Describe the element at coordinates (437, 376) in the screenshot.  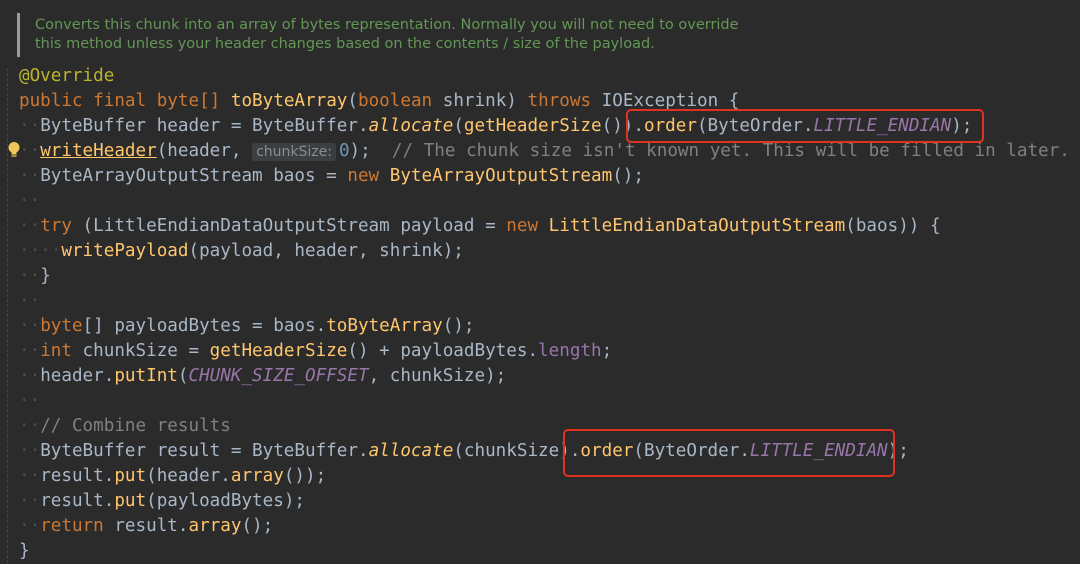
I see `code-token: , chunkSize);` at that location.